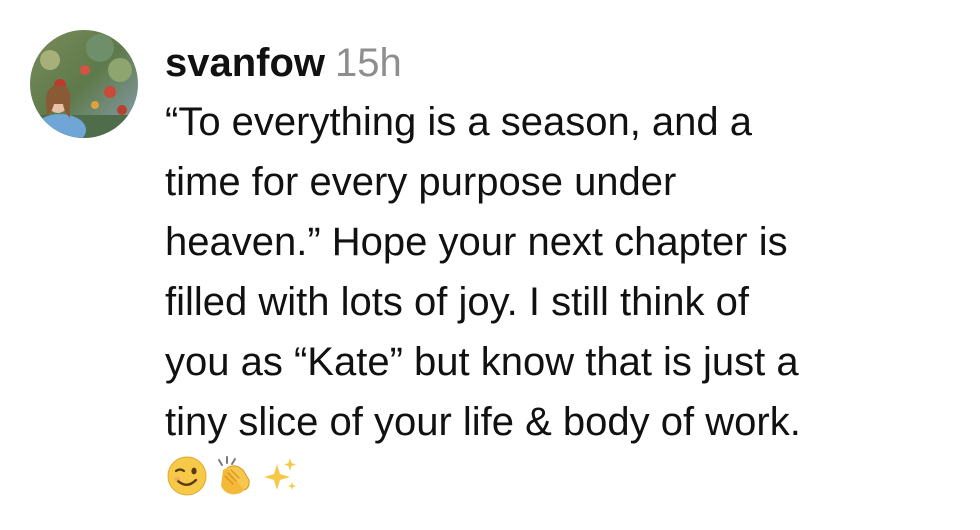 Image resolution: width=980 pixels, height=530 pixels. I want to click on profile-photo, so click(84, 84).